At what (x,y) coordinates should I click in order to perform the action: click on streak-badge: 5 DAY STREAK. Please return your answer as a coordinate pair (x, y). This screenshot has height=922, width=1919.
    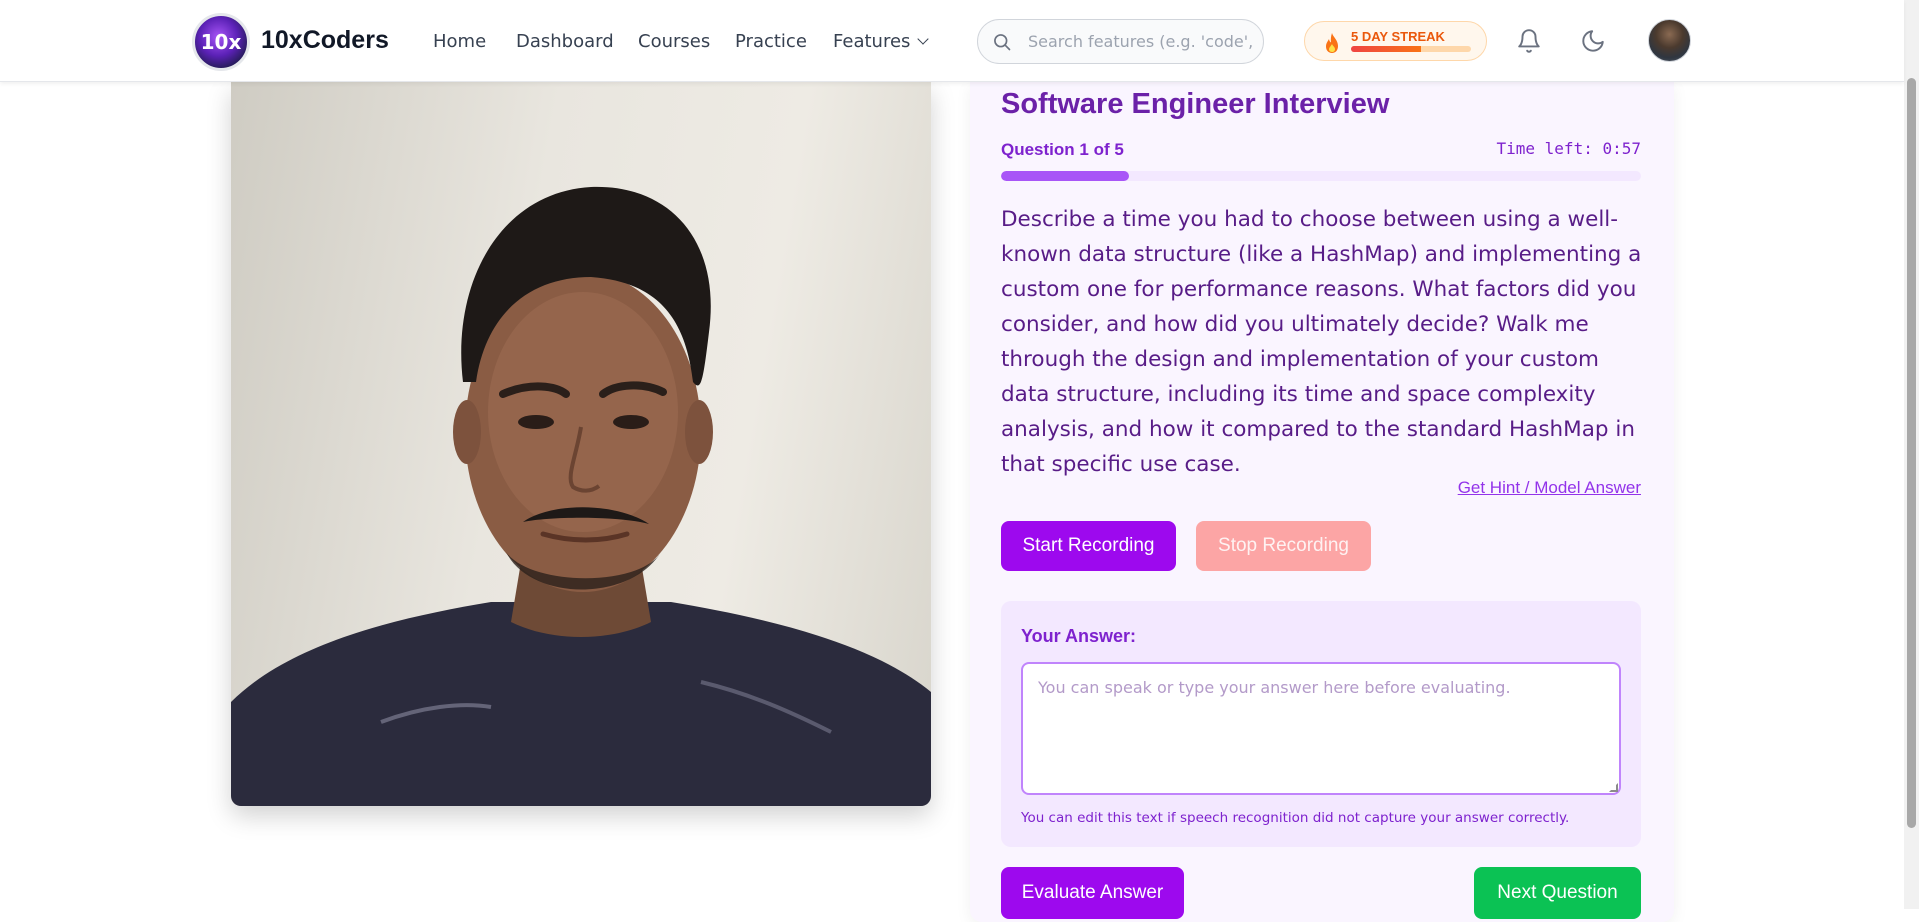
    Looking at the image, I should click on (1395, 41).